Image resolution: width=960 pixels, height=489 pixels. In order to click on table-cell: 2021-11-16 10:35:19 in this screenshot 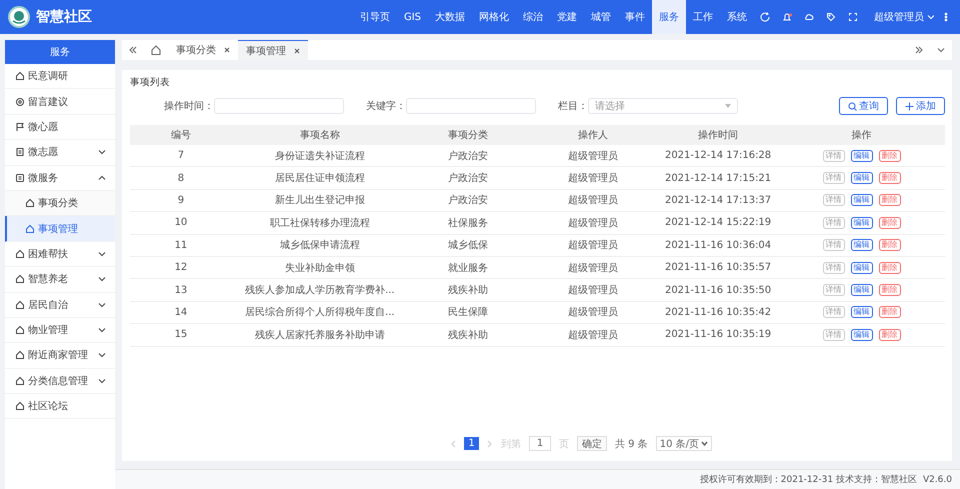, I will do `click(718, 335)`.